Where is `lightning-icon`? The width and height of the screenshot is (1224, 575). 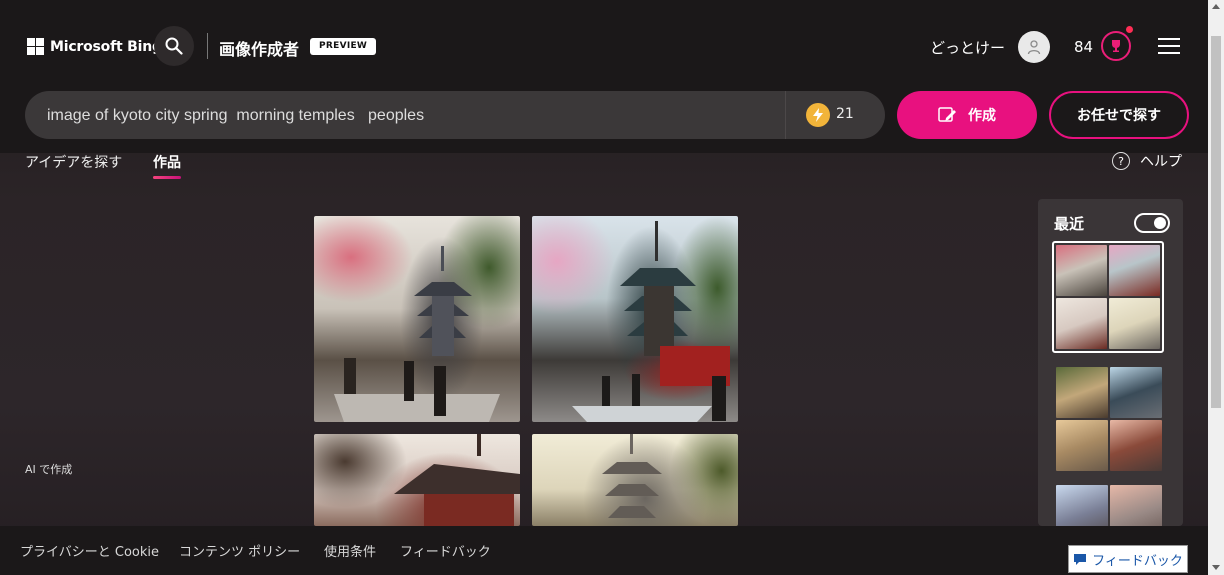 lightning-icon is located at coordinates (818, 115).